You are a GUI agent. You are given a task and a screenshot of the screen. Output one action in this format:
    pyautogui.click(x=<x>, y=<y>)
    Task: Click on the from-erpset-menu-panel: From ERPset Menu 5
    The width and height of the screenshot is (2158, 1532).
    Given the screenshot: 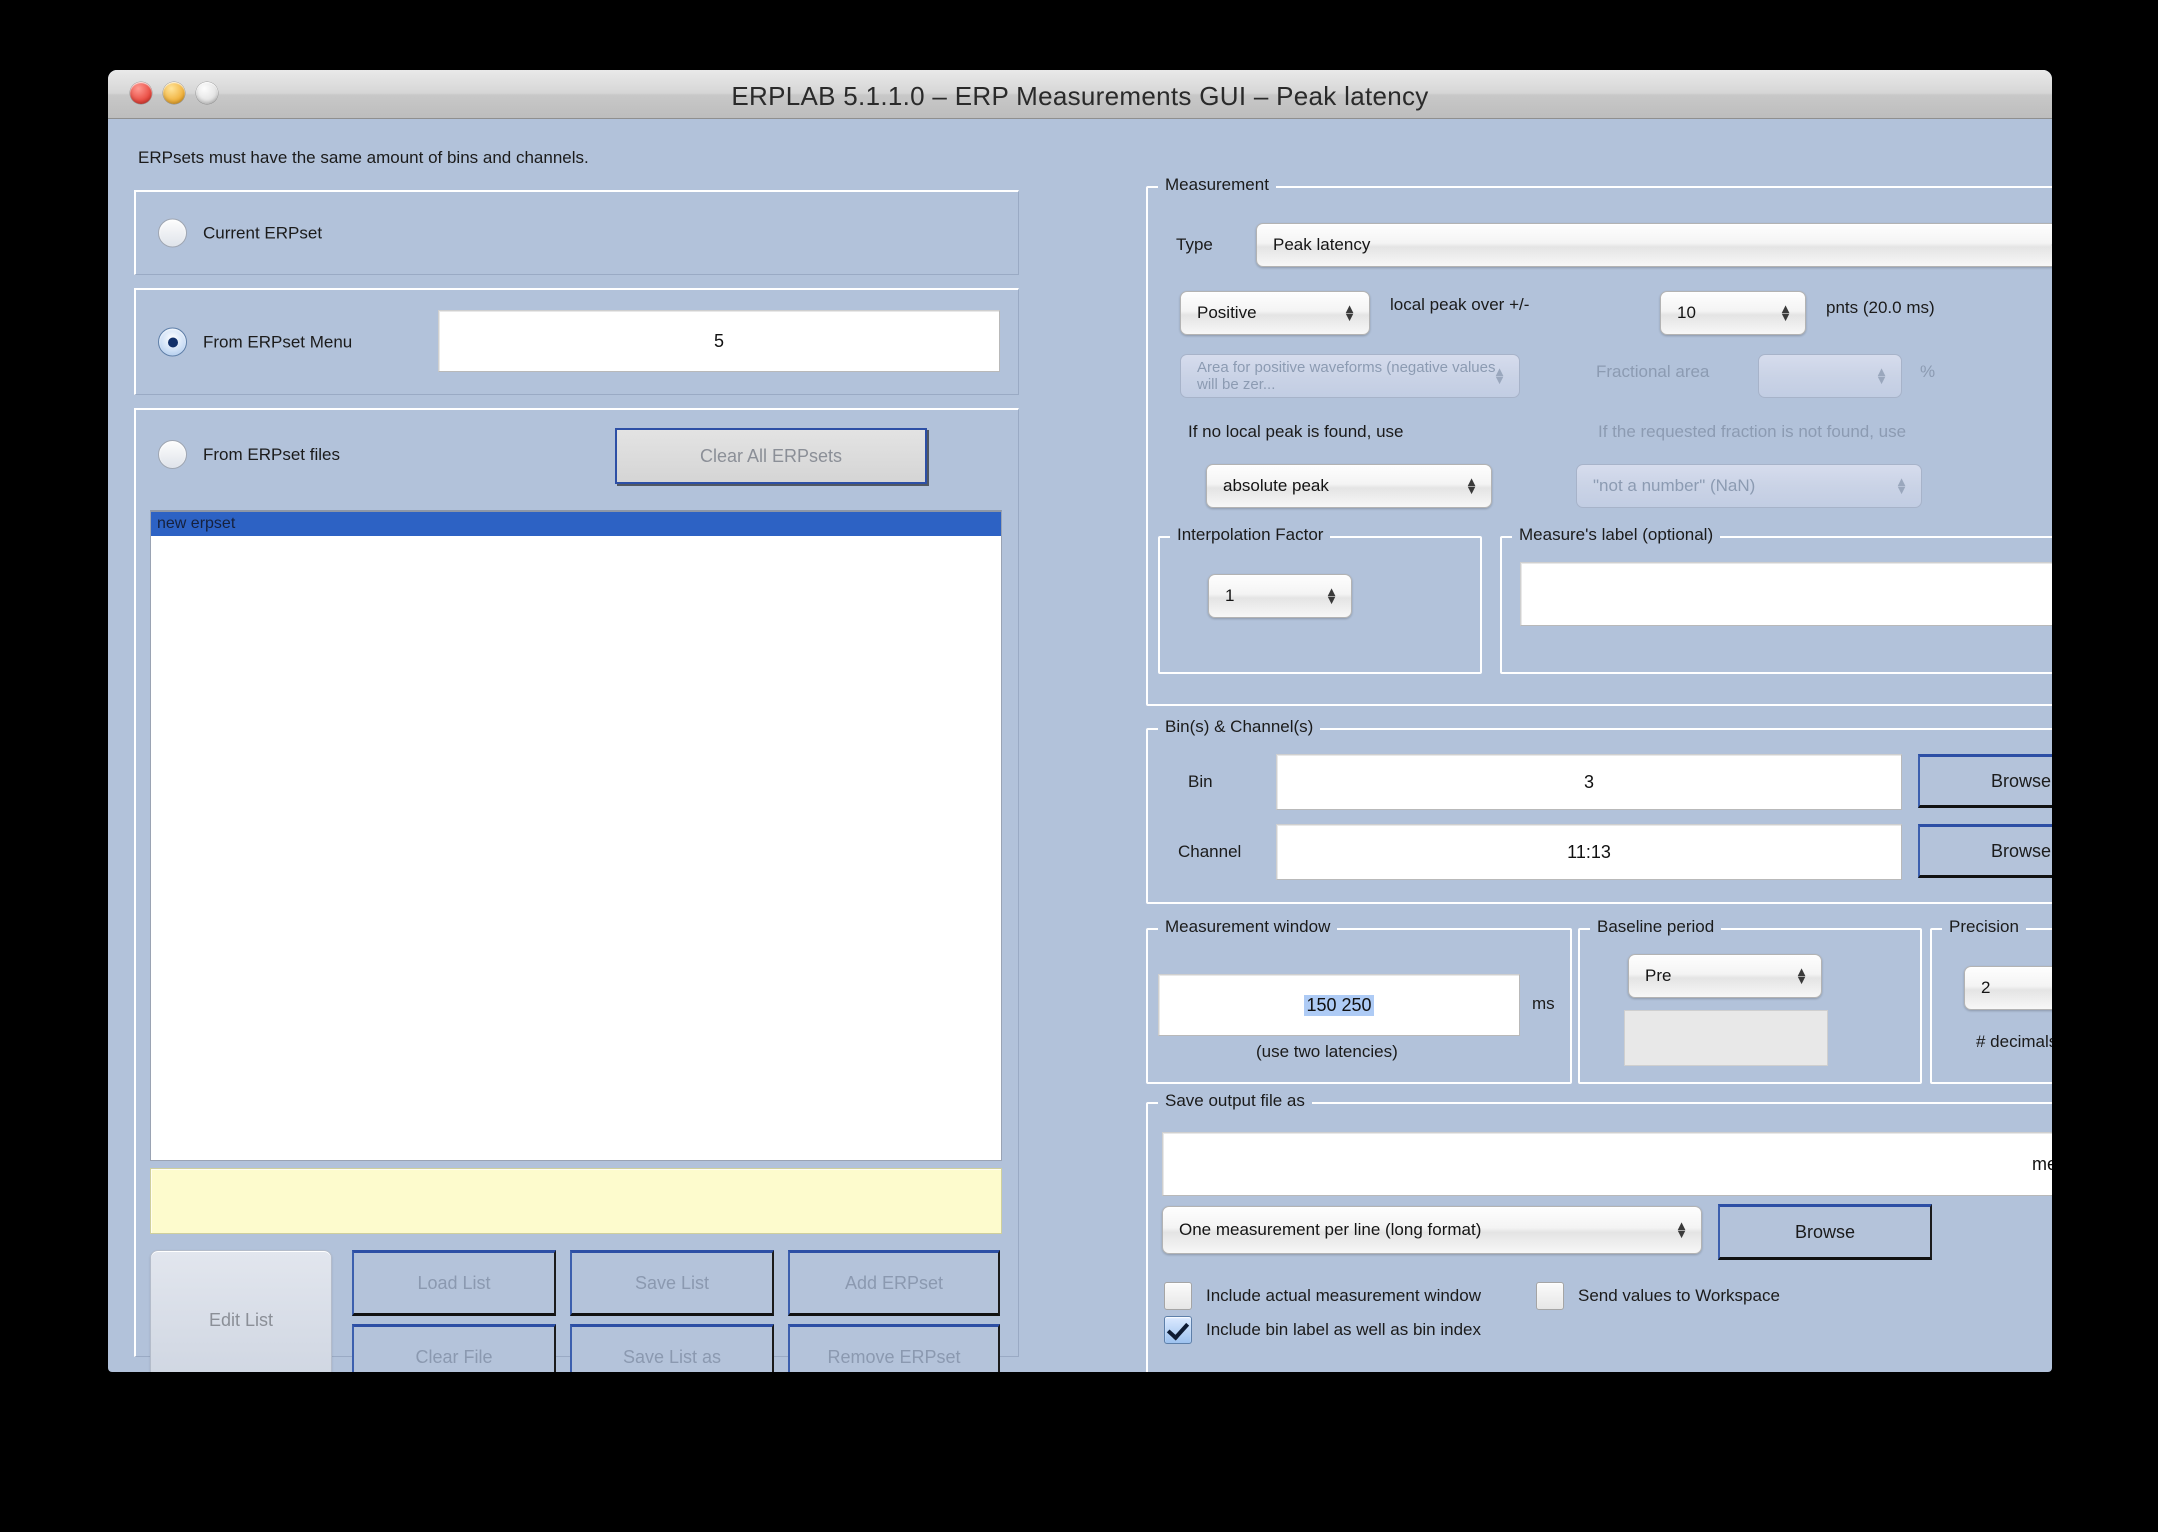 What is the action you would take?
    pyautogui.click(x=576, y=341)
    